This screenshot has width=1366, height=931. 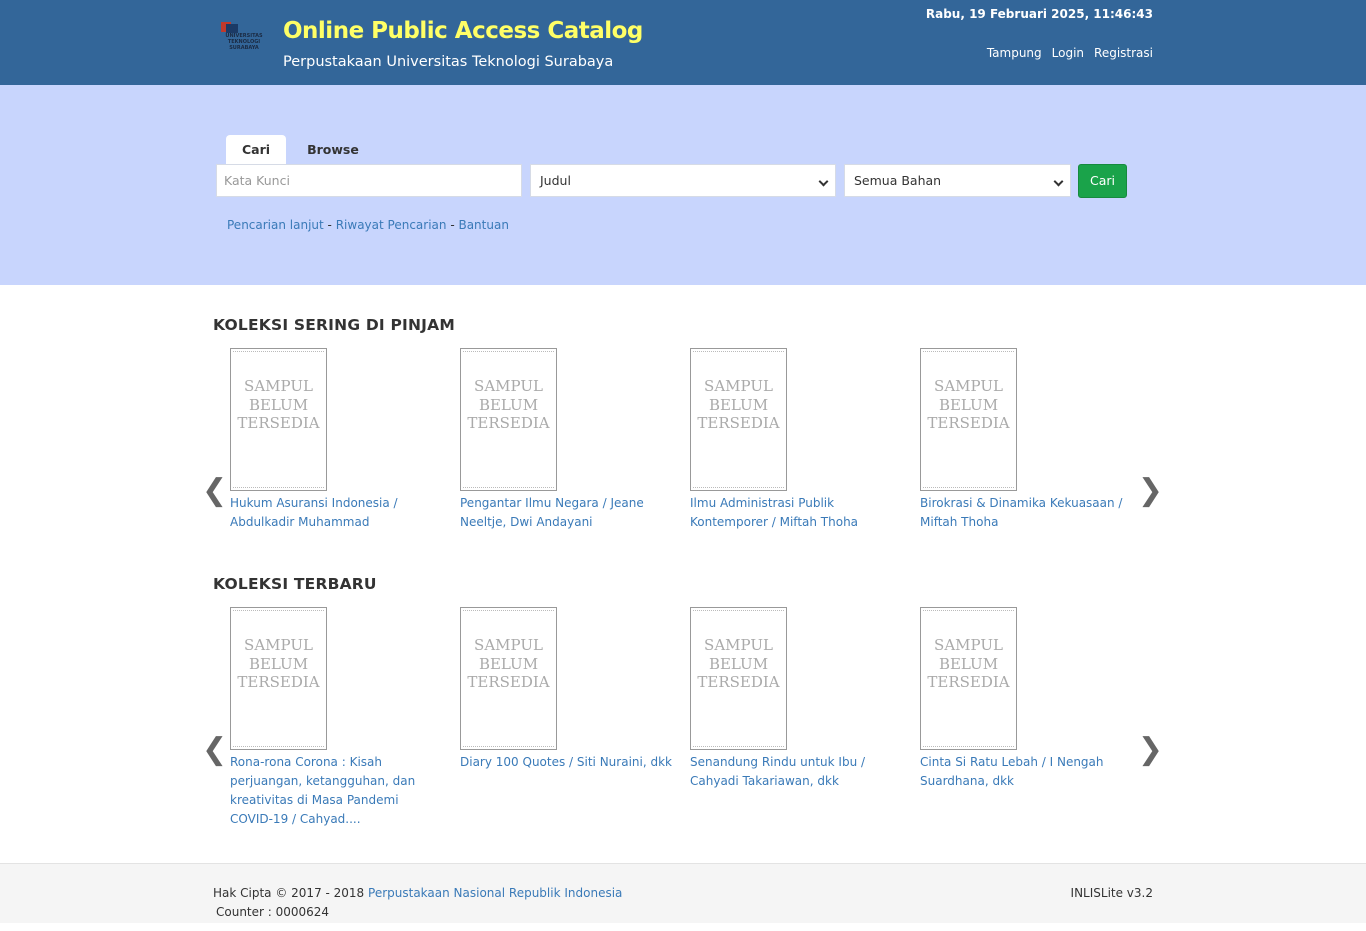 What do you see at coordinates (334, 325) in the screenshot?
I see `popular-section-title: KOLEKSI SERING DI PINJAM` at bounding box center [334, 325].